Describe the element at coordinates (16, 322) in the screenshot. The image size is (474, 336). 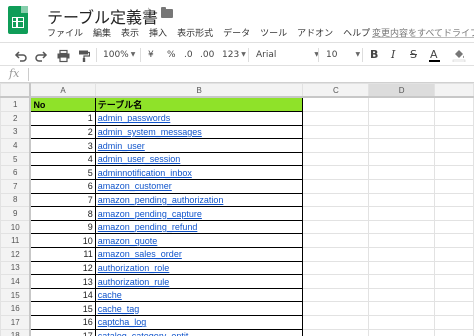
I see `row-header: 17` at that location.